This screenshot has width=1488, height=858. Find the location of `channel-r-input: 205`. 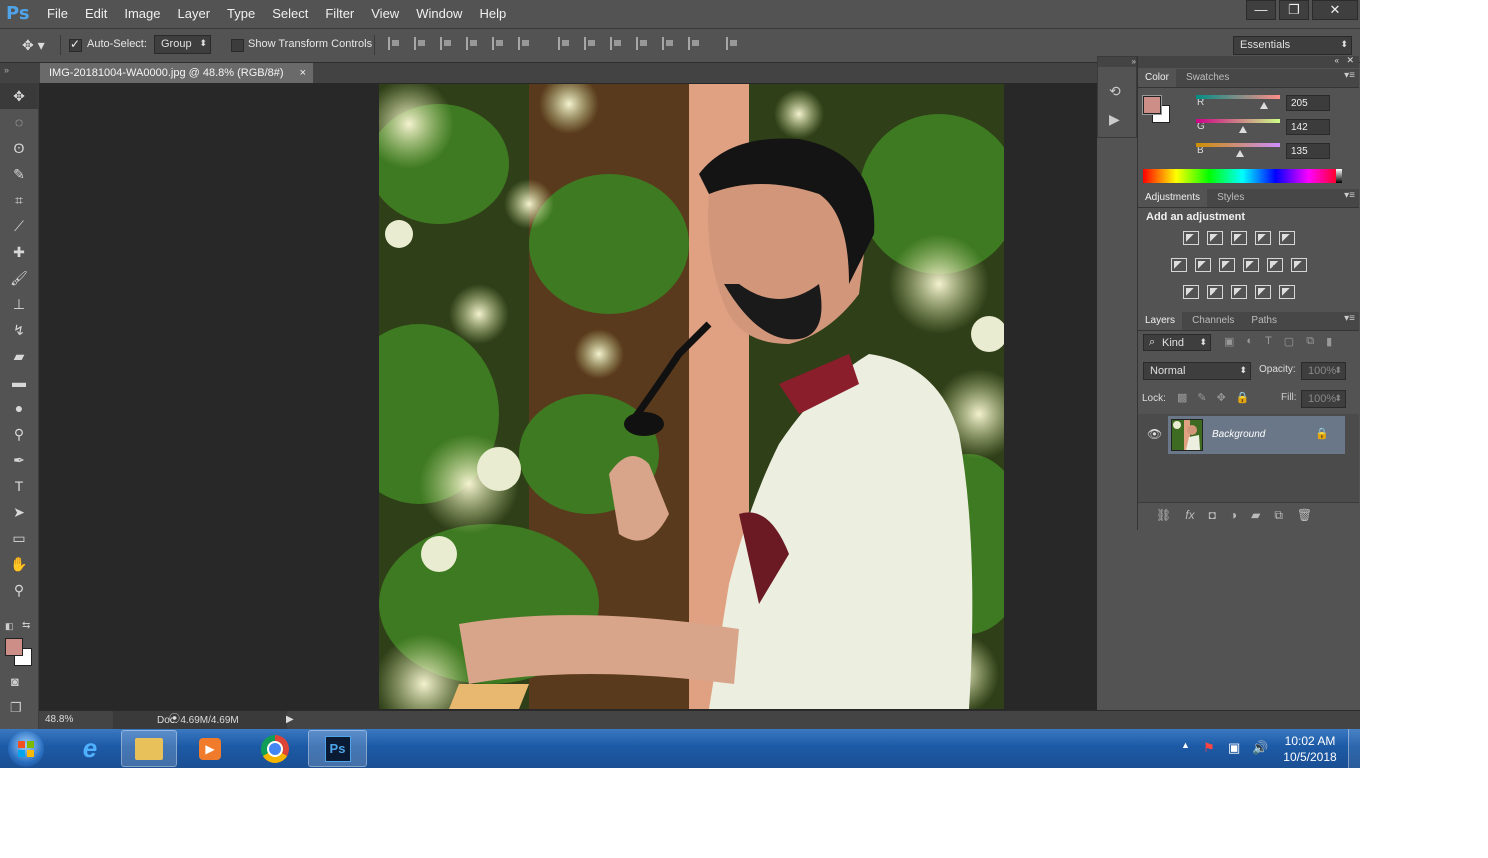

channel-r-input: 205 is located at coordinates (1308, 103).